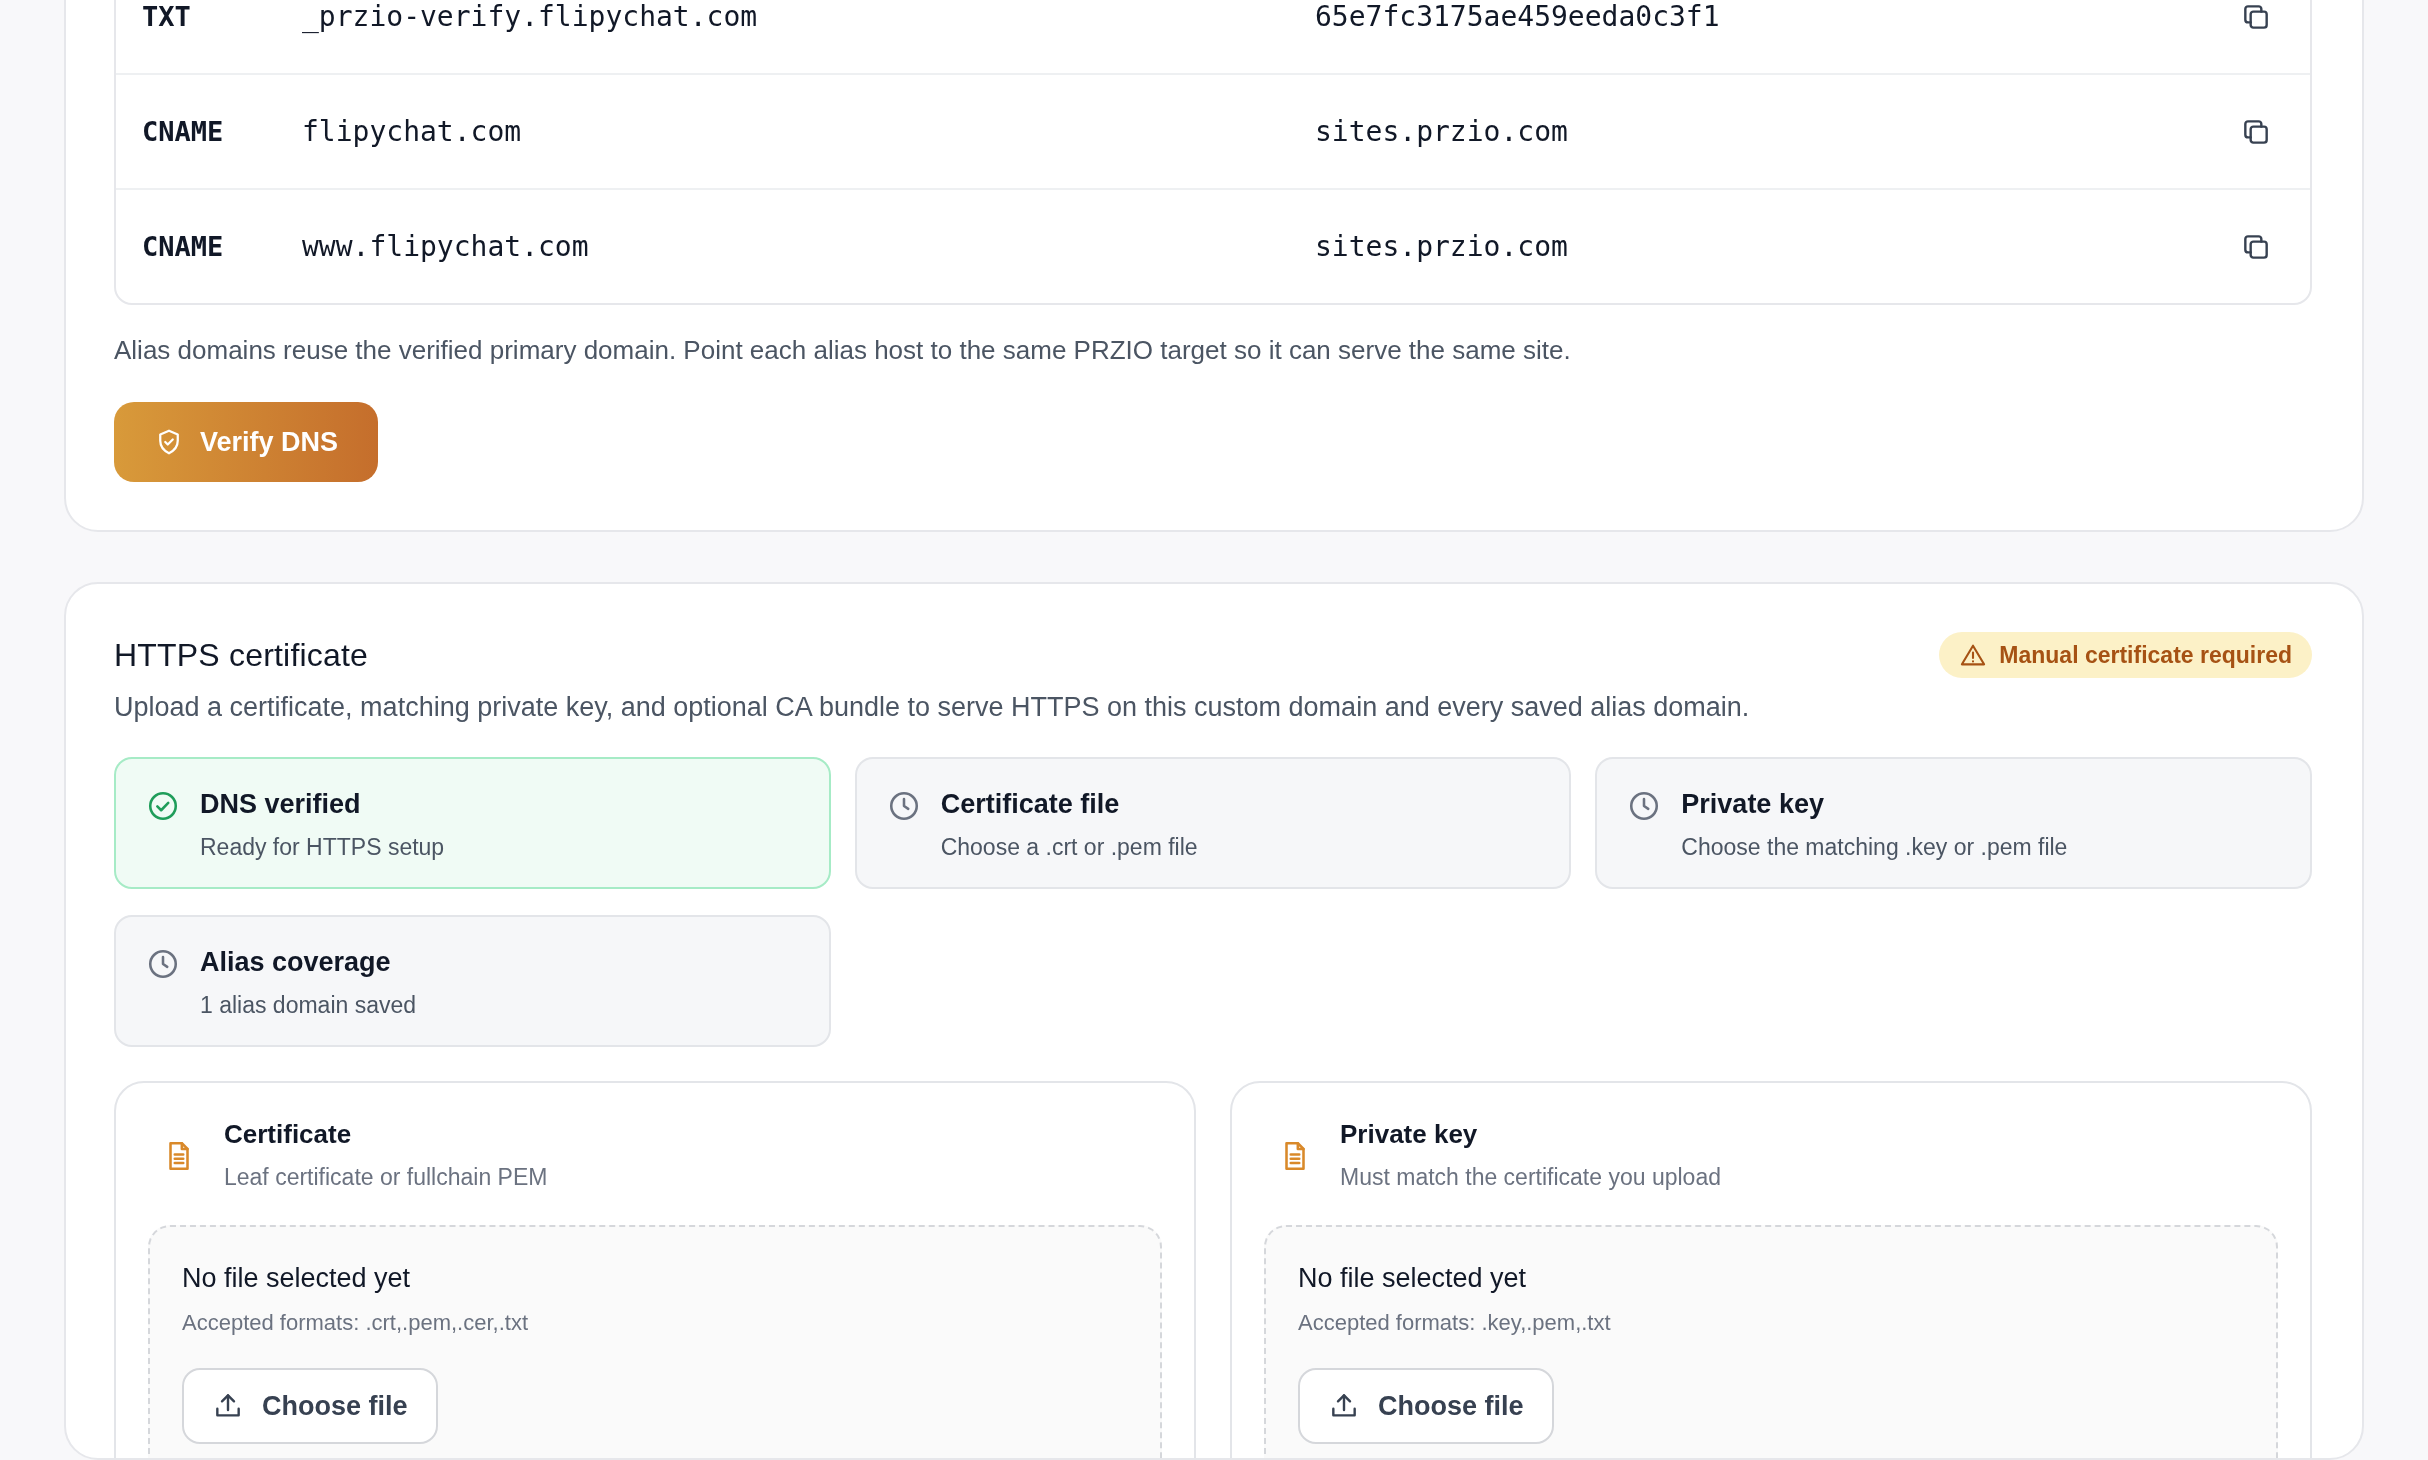  Describe the element at coordinates (386, 1177) in the screenshot. I see `upload-subtitle: Leaf certificate or fullchain PEM` at that location.